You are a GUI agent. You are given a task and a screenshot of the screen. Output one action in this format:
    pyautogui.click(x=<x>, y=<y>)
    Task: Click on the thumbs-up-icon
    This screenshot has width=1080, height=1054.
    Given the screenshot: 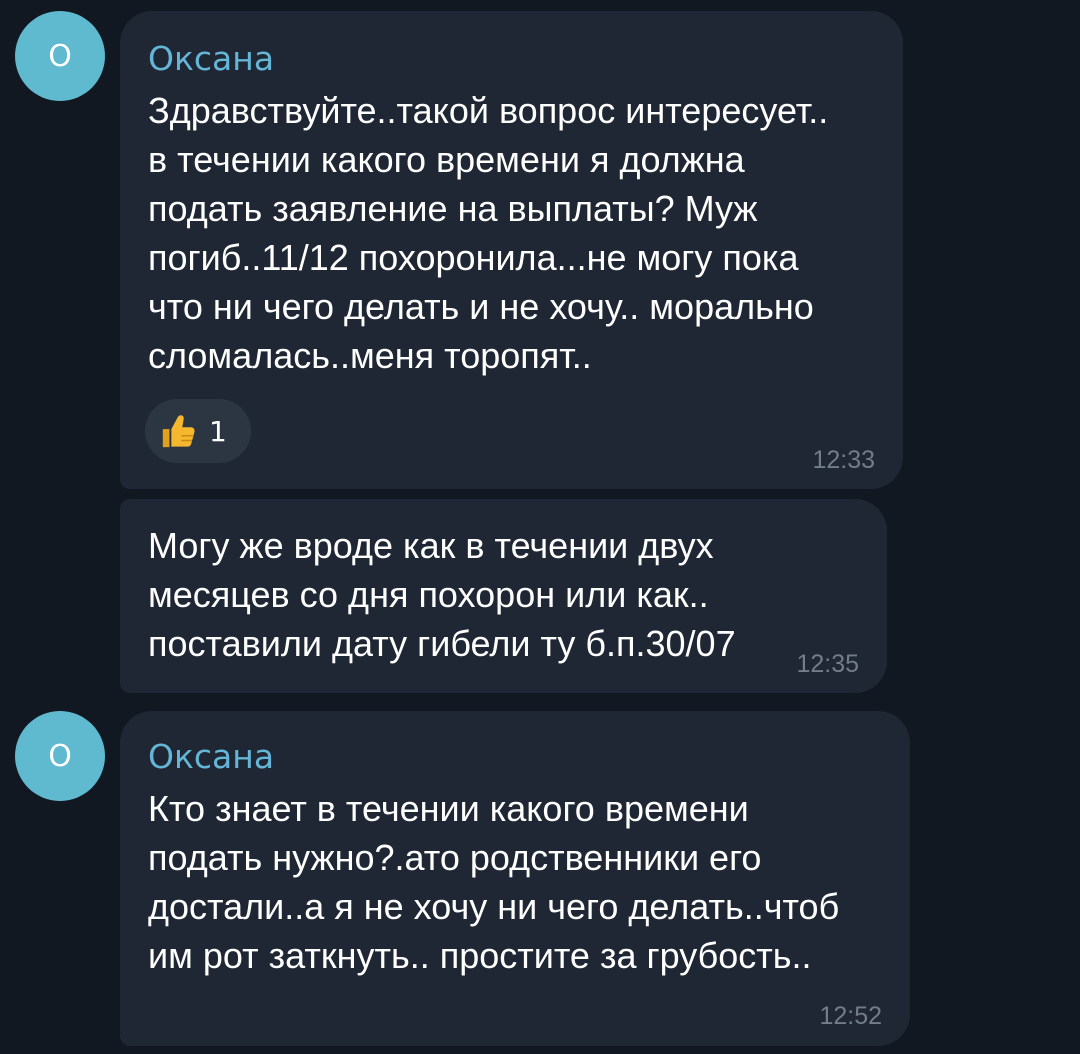 What is the action you would take?
    pyautogui.click(x=178, y=431)
    